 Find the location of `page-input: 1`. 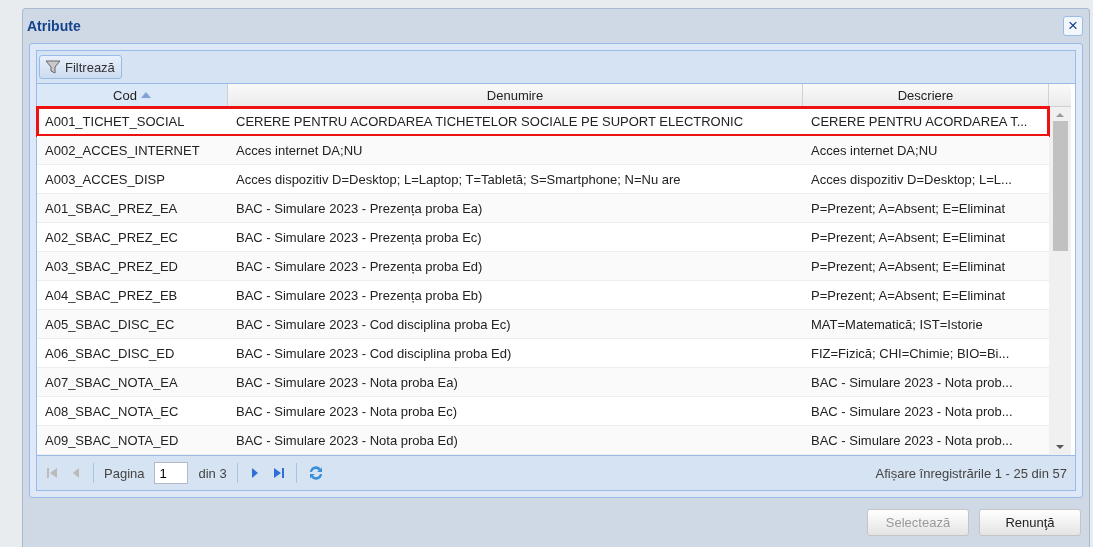

page-input: 1 is located at coordinates (171, 473).